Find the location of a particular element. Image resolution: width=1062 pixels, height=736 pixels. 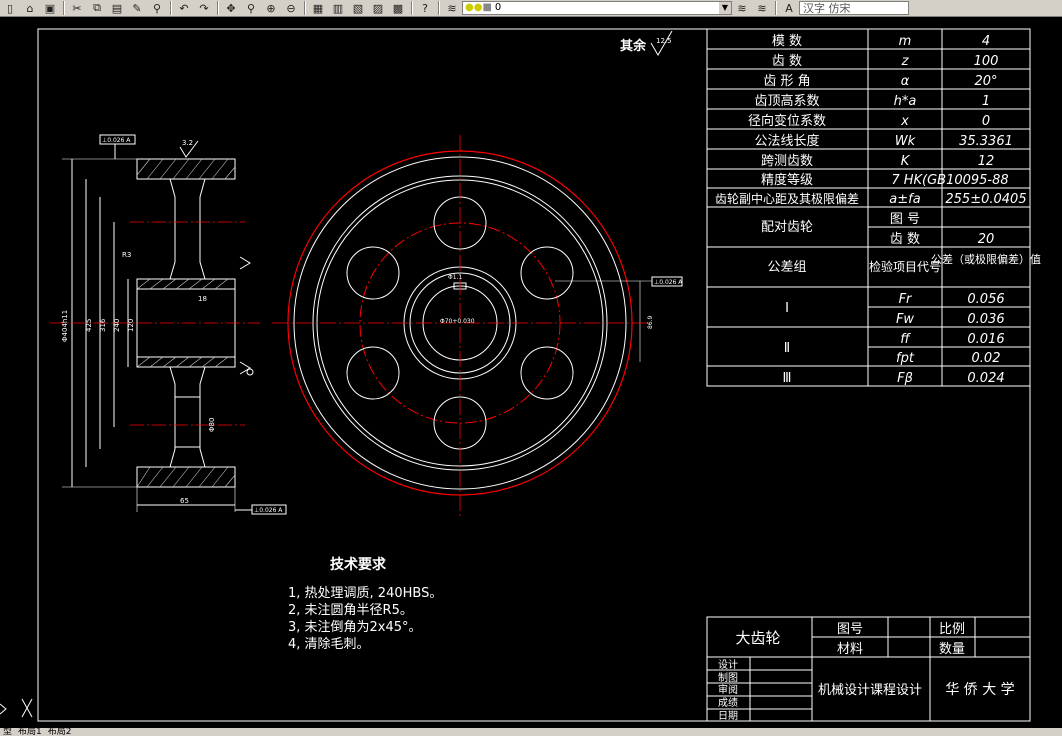

layout-tabs: 型 布局1 布局2 is located at coordinates (531, 732).